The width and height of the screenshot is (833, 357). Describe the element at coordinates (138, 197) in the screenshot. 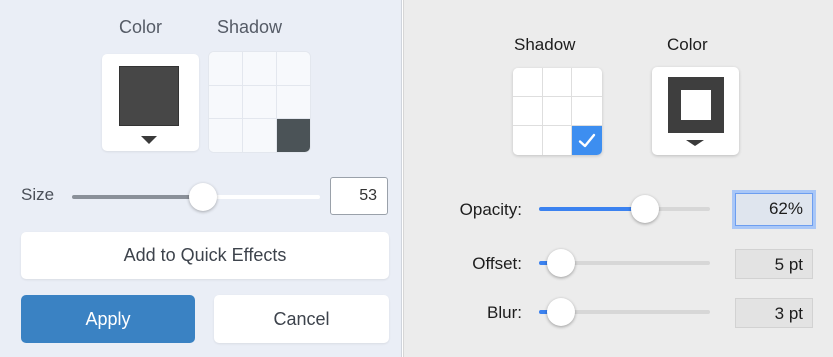

I see `size-slider-fill` at that location.